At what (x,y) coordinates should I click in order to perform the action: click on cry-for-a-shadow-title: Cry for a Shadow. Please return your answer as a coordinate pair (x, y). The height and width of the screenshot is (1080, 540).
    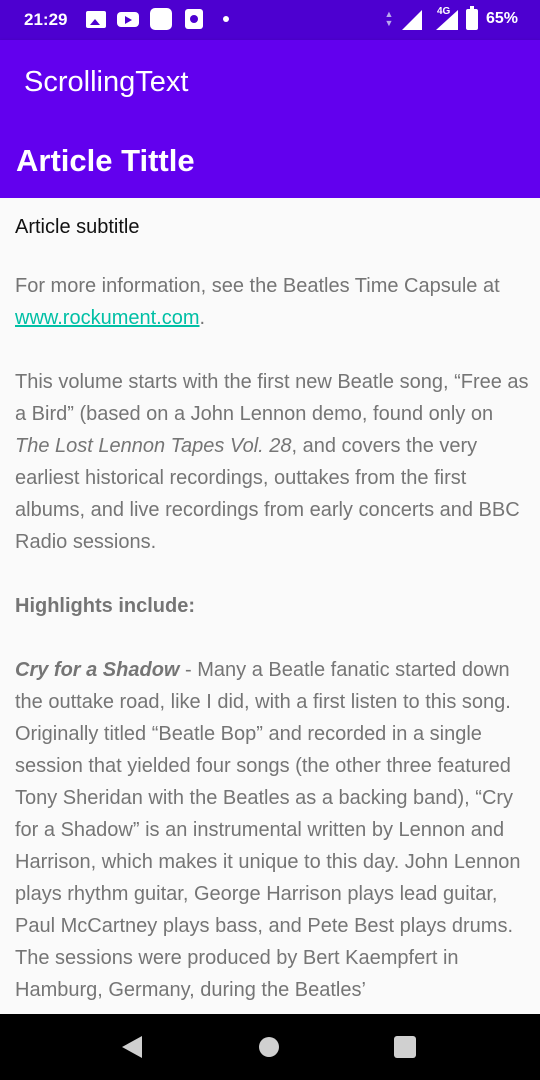
    Looking at the image, I should click on (97, 670).